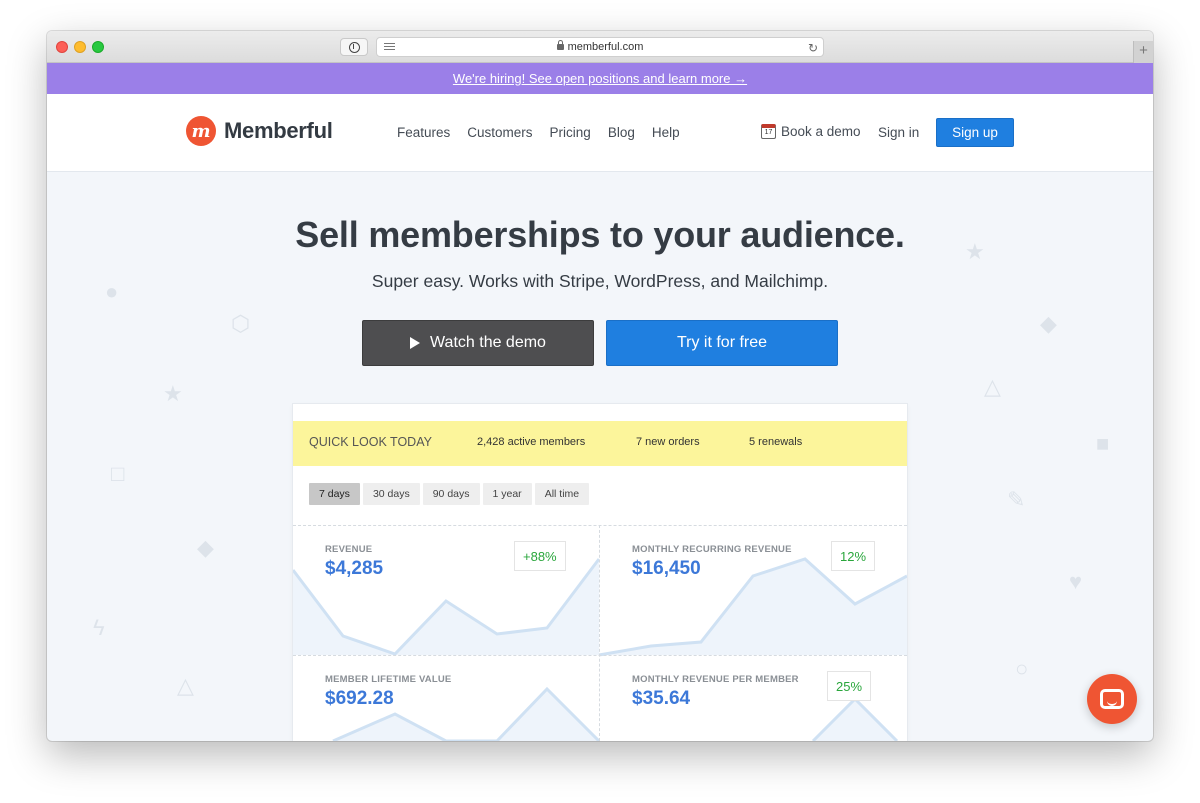  Describe the element at coordinates (80, 47) in the screenshot. I see `minimize-window-button` at that location.